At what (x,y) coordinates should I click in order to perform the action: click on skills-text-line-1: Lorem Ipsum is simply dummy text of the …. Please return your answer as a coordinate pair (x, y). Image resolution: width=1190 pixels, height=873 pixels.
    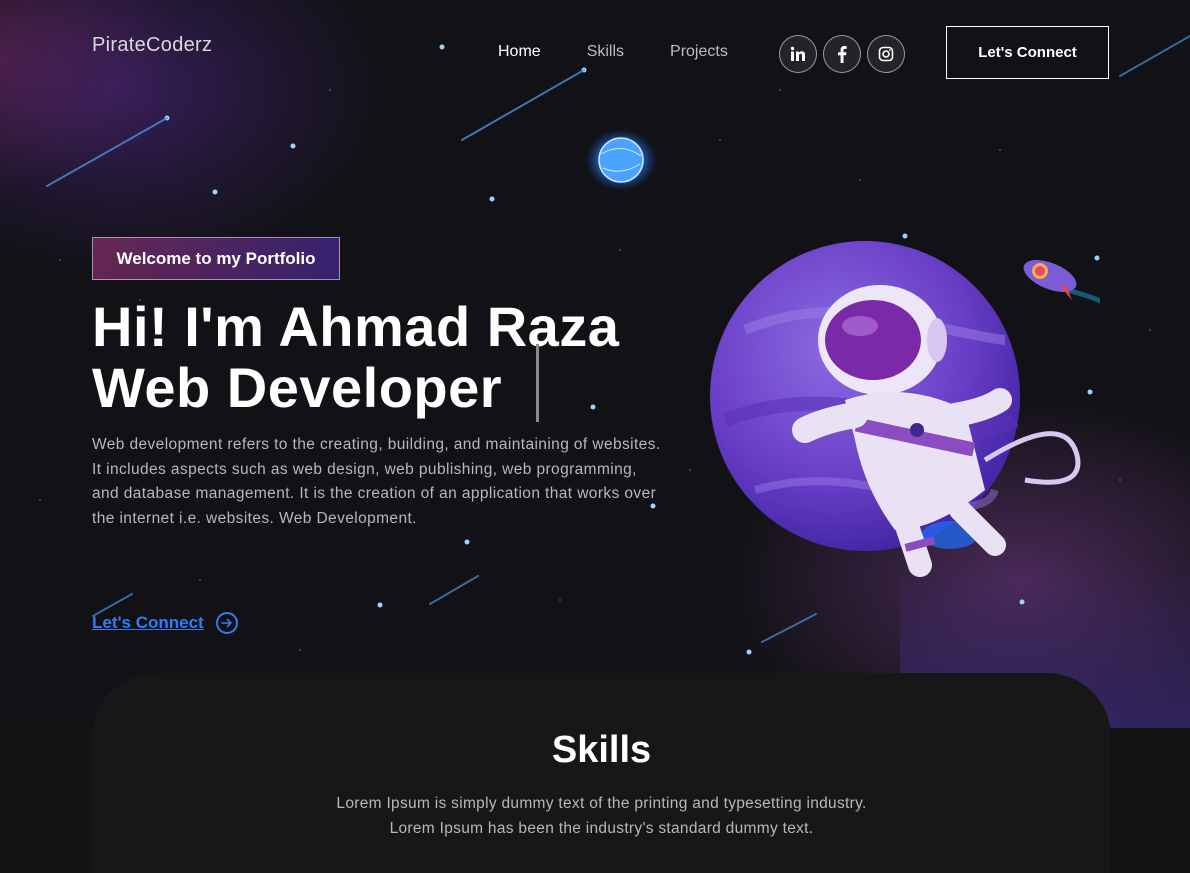
    Looking at the image, I should click on (601, 803).